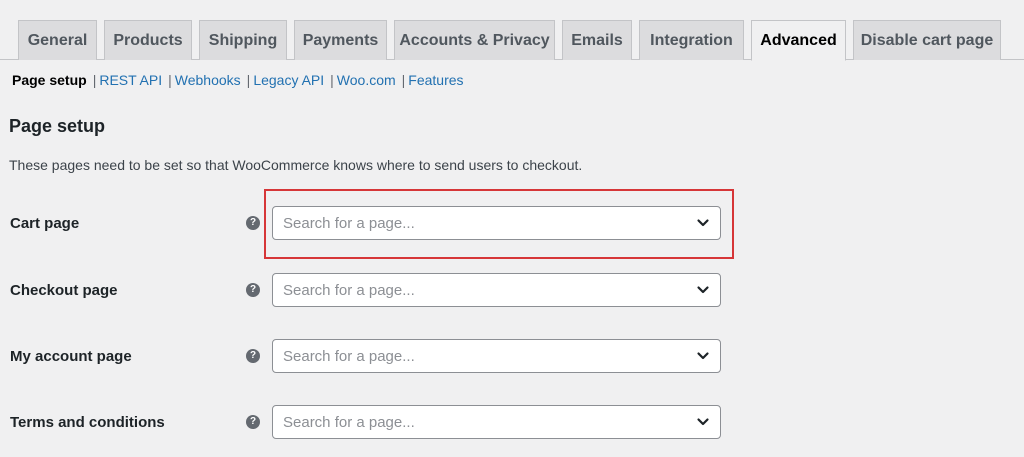 The height and width of the screenshot is (457, 1024). I want to click on subnav-link-woo-com: Woo.com, so click(366, 80).